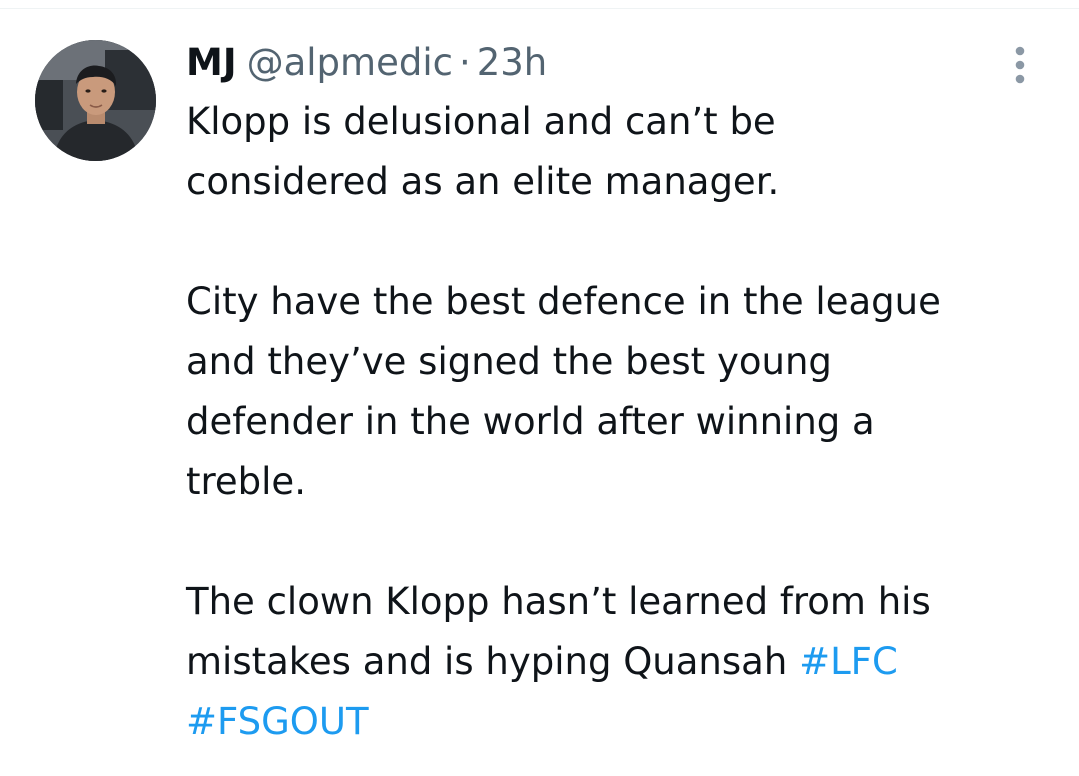 Image resolution: width=1079 pixels, height=776 pixels. I want to click on author-handle: @alpmedic, so click(350, 63).